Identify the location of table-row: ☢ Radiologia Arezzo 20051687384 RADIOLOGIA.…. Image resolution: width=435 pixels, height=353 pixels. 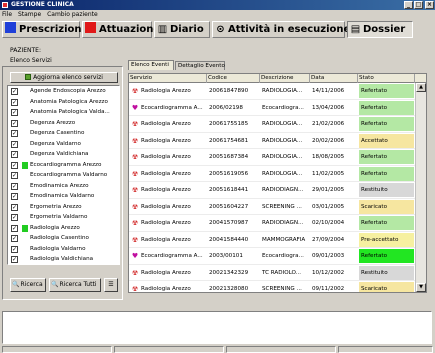
(277, 157).